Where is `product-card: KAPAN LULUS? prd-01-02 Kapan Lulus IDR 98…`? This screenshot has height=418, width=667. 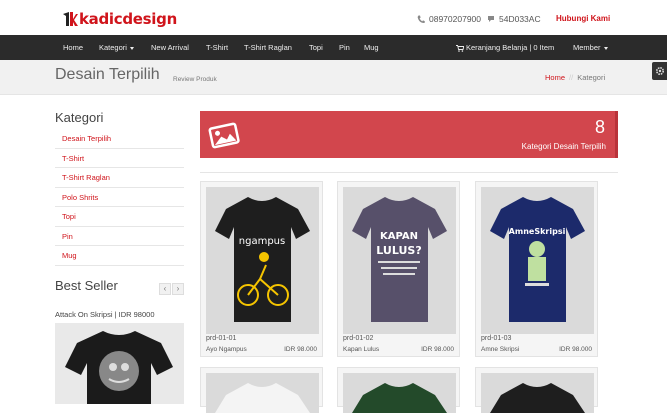 product-card: KAPAN LULUS? prd-01-02 Kapan Lulus IDR 98… is located at coordinates (398, 269).